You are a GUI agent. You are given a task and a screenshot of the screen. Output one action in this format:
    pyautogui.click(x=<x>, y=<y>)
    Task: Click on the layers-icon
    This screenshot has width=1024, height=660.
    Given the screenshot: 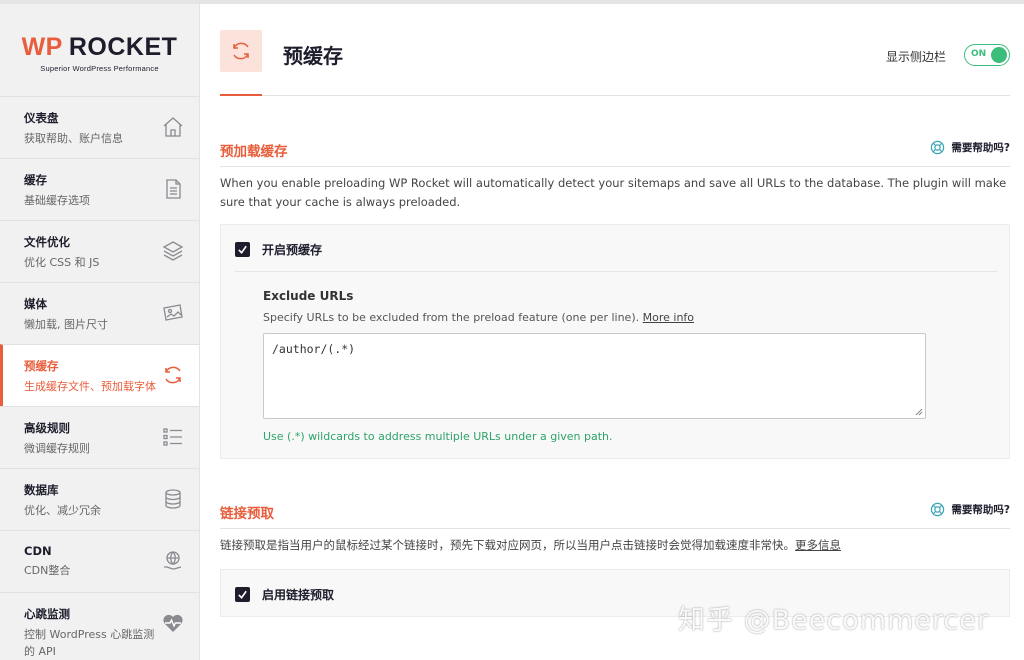 What is the action you would take?
    pyautogui.click(x=173, y=251)
    